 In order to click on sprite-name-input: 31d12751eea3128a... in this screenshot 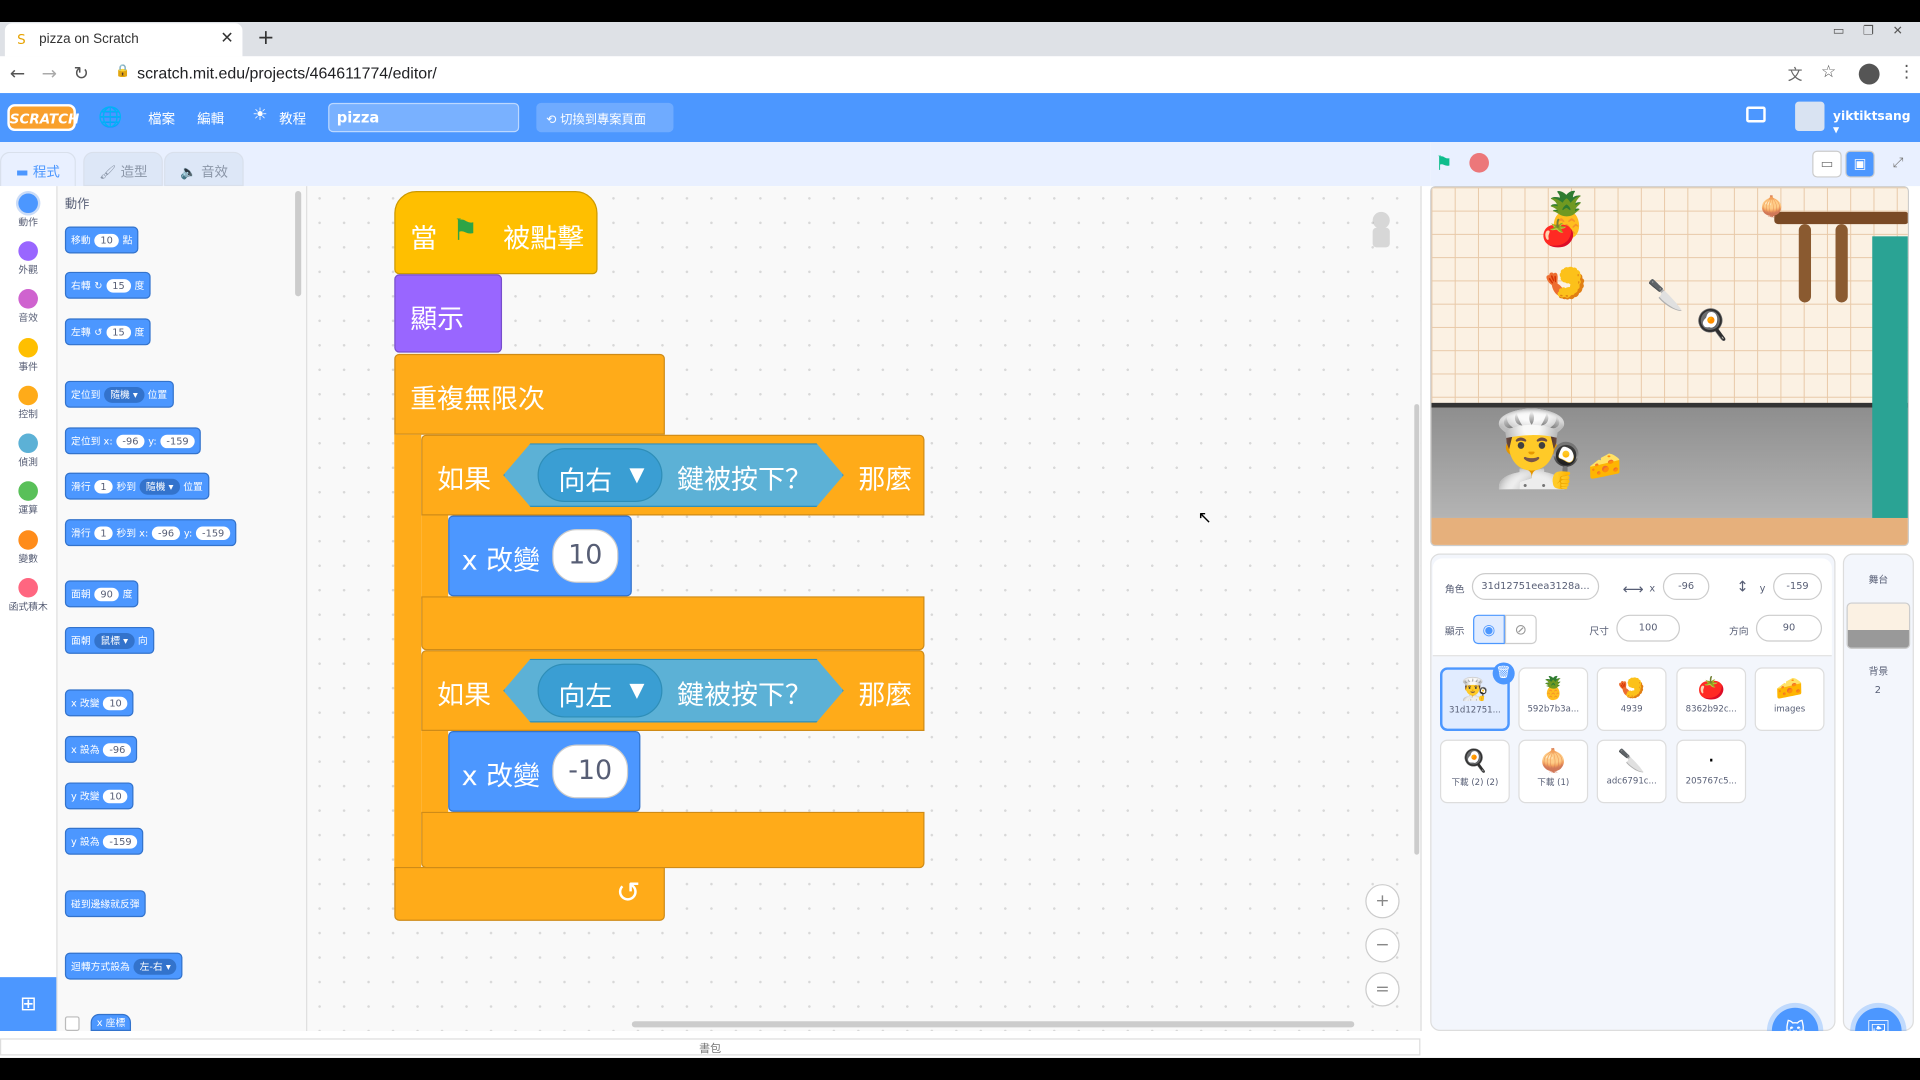, I will do `click(1535, 587)`.